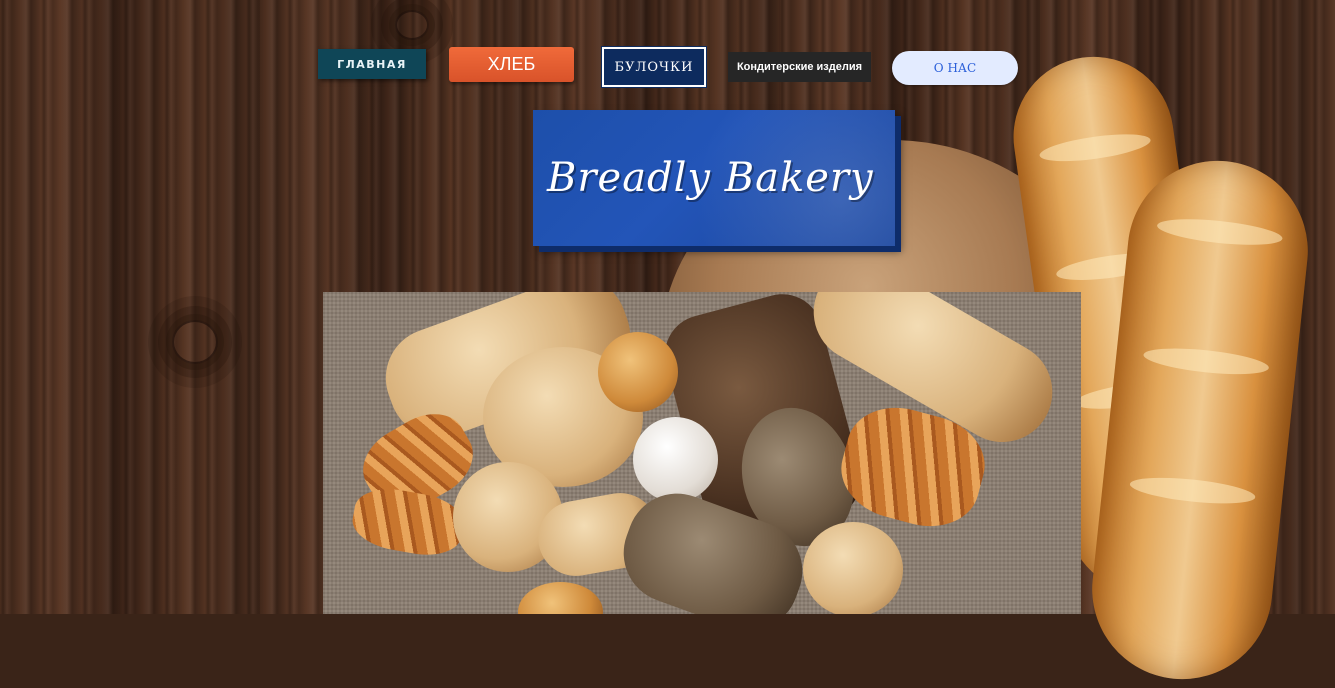 The image size is (1335, 688). What do you see at coordinates (511, 64) in the screenshot?
I see `nav-bread-button: ХЛЕБ` at bounding box center [511, 64].